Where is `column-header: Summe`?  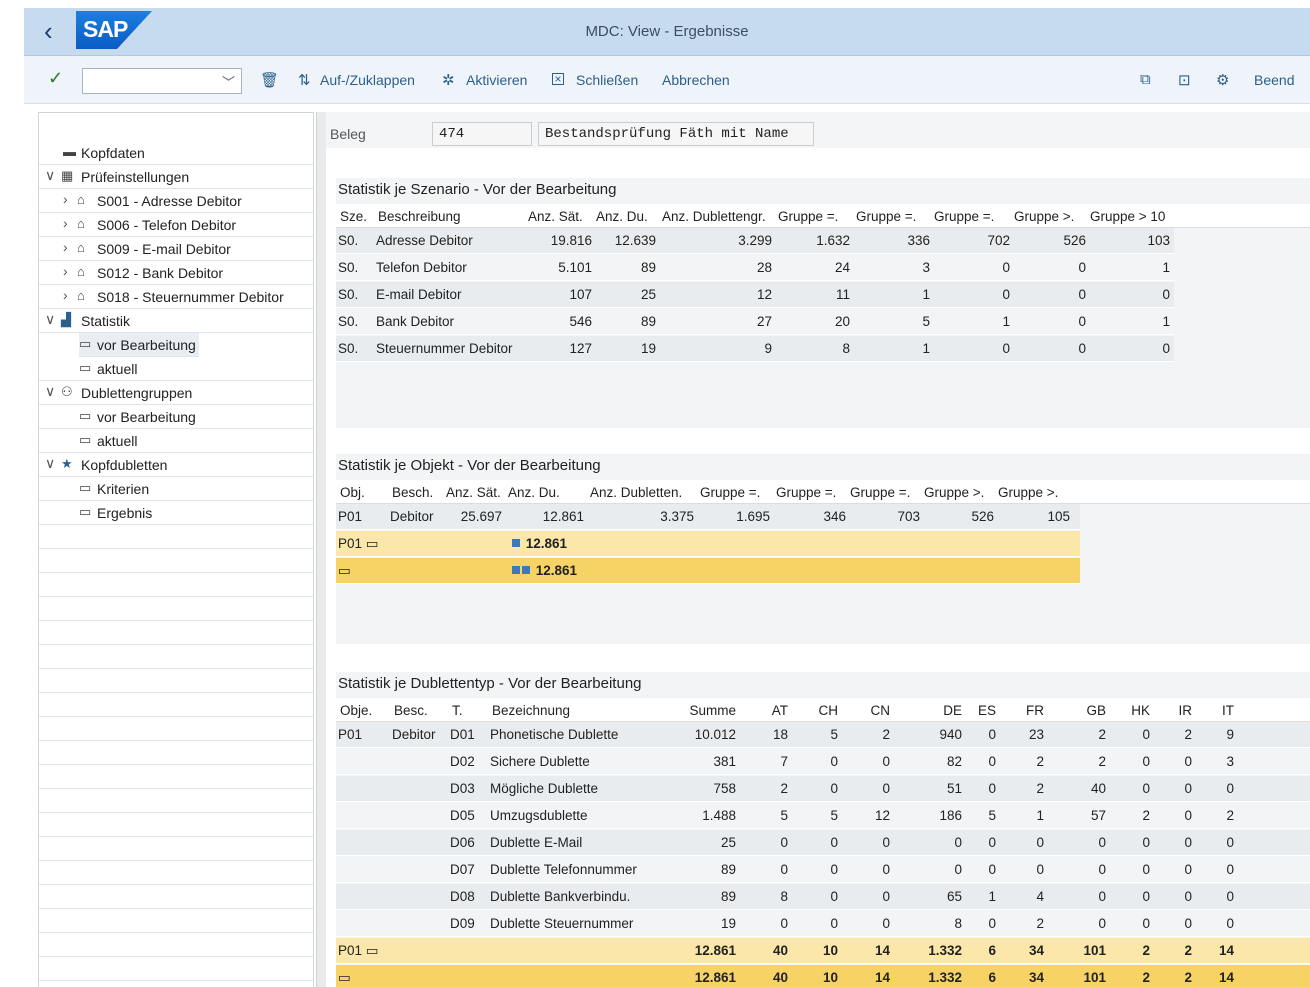
column-header: Summe is located at coordinates (699, 710).